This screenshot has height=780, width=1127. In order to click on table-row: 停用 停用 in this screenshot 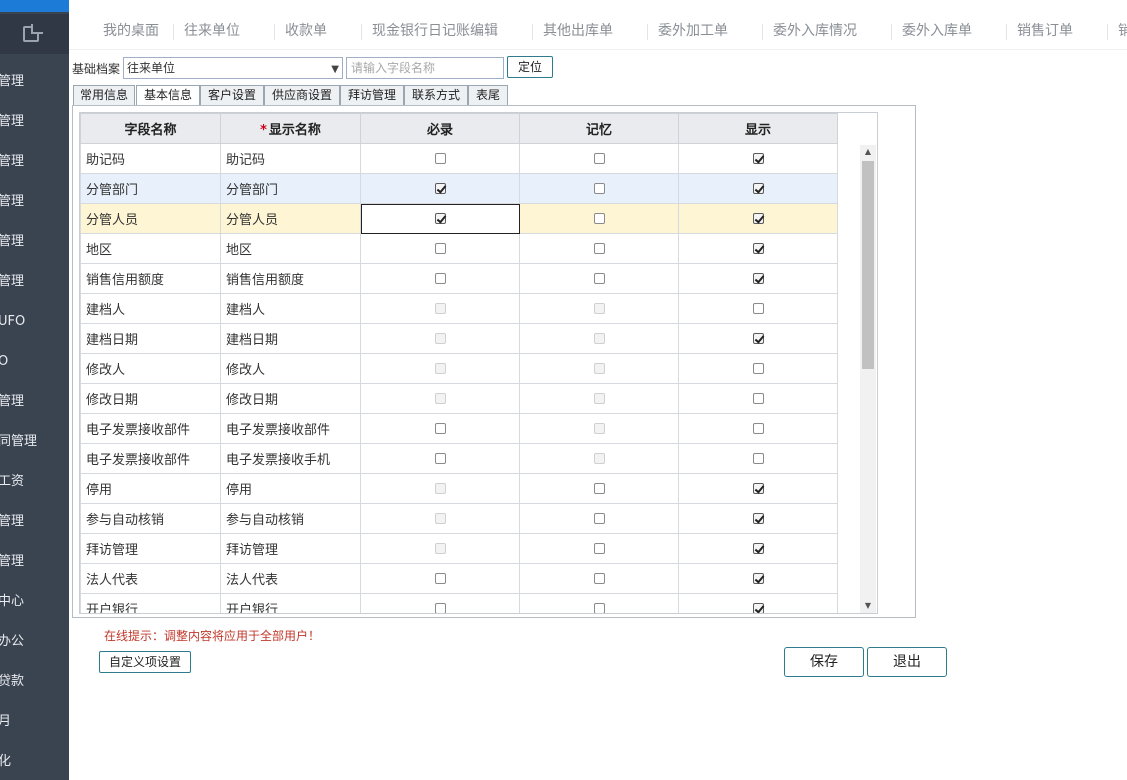, I will do `click(459, 488)`.